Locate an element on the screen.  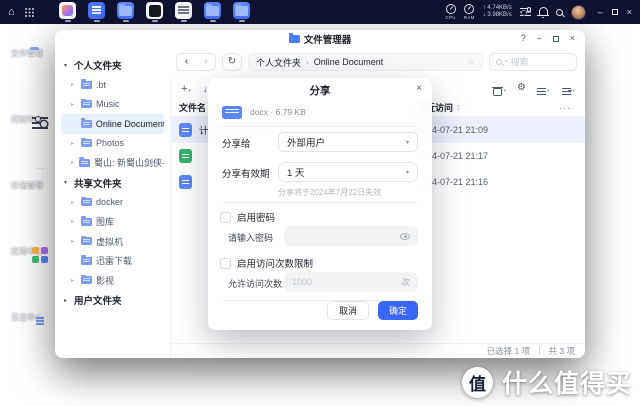
search-input is located at coordinates (540, 62).